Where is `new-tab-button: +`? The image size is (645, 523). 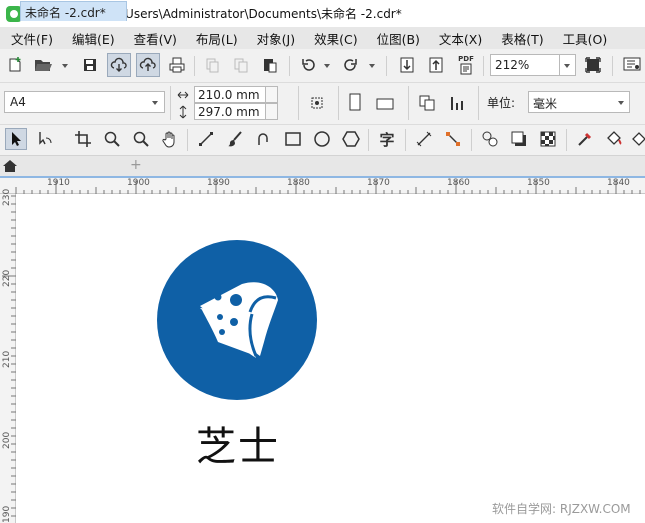
new-tab-button: + is located at coordinates (136, 165).